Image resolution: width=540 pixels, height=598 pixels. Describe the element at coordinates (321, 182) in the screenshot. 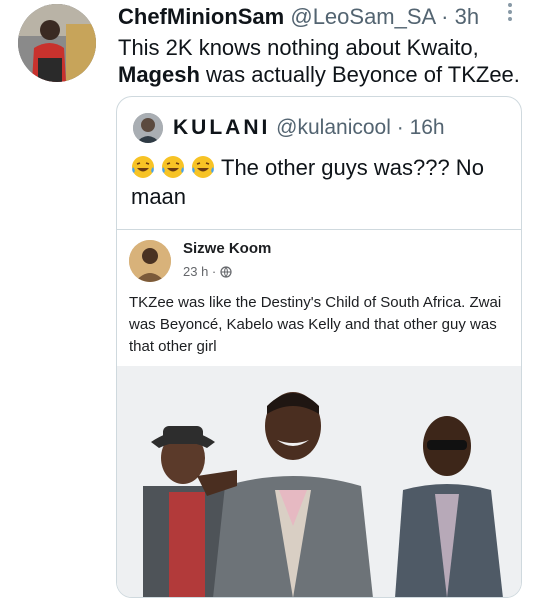

I see `quoted-text: The other guys was??? No maan` at that location.